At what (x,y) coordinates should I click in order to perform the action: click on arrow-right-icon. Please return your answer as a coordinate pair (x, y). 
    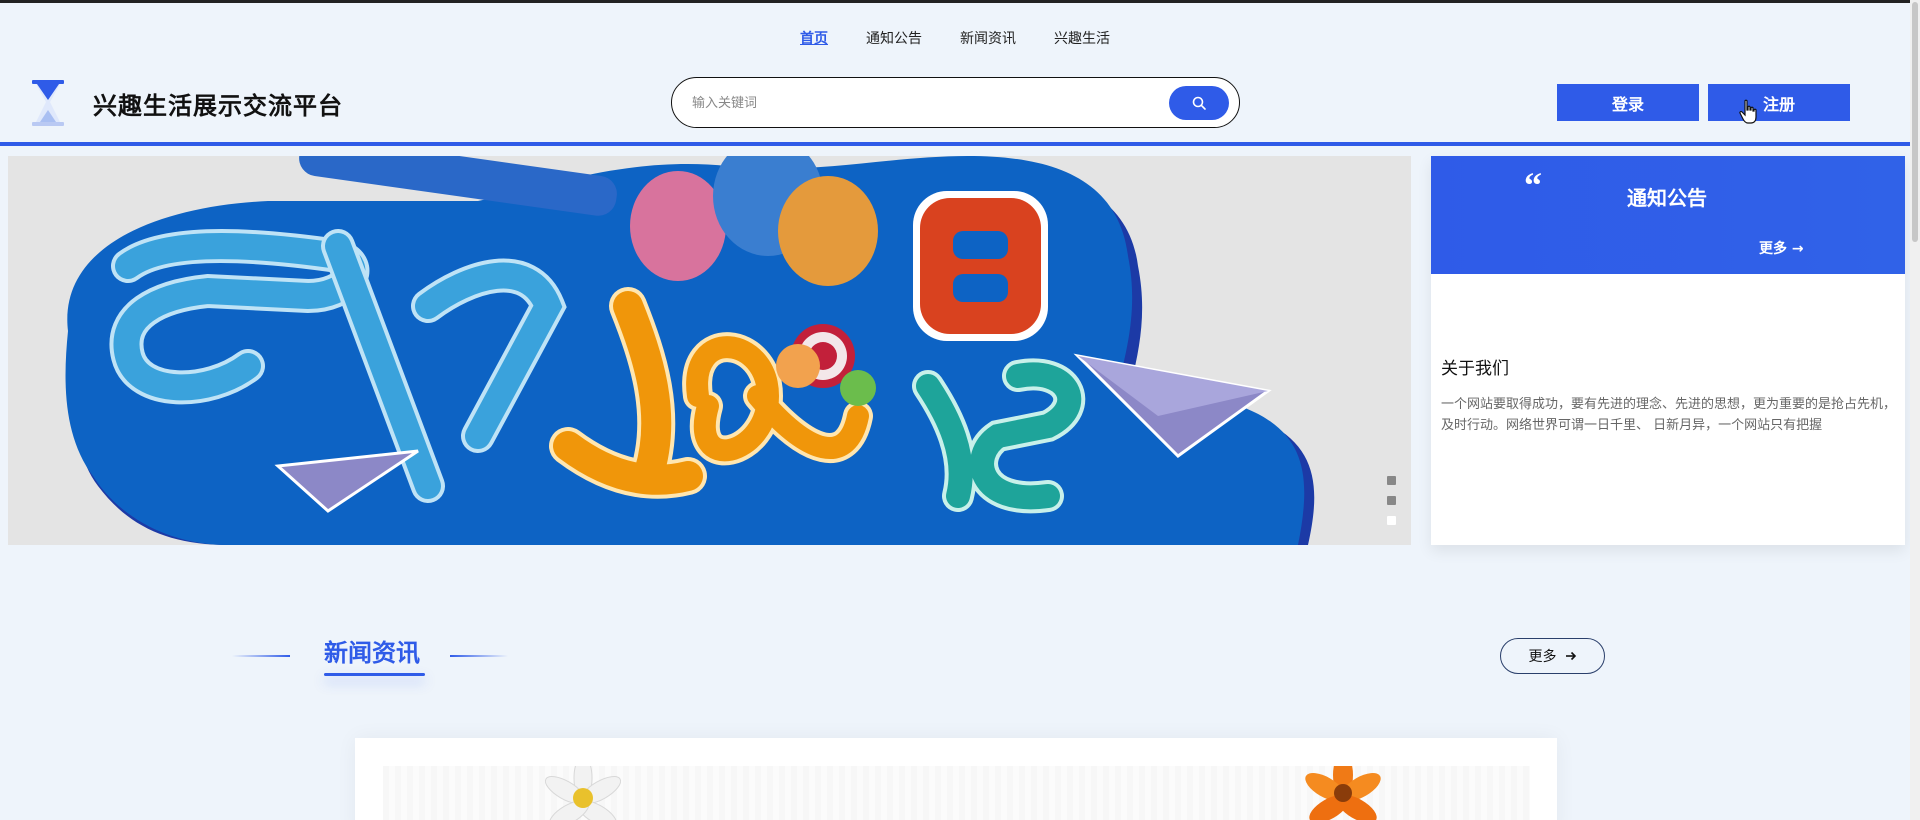
    Looking at the image, I should click on (1570, 656).